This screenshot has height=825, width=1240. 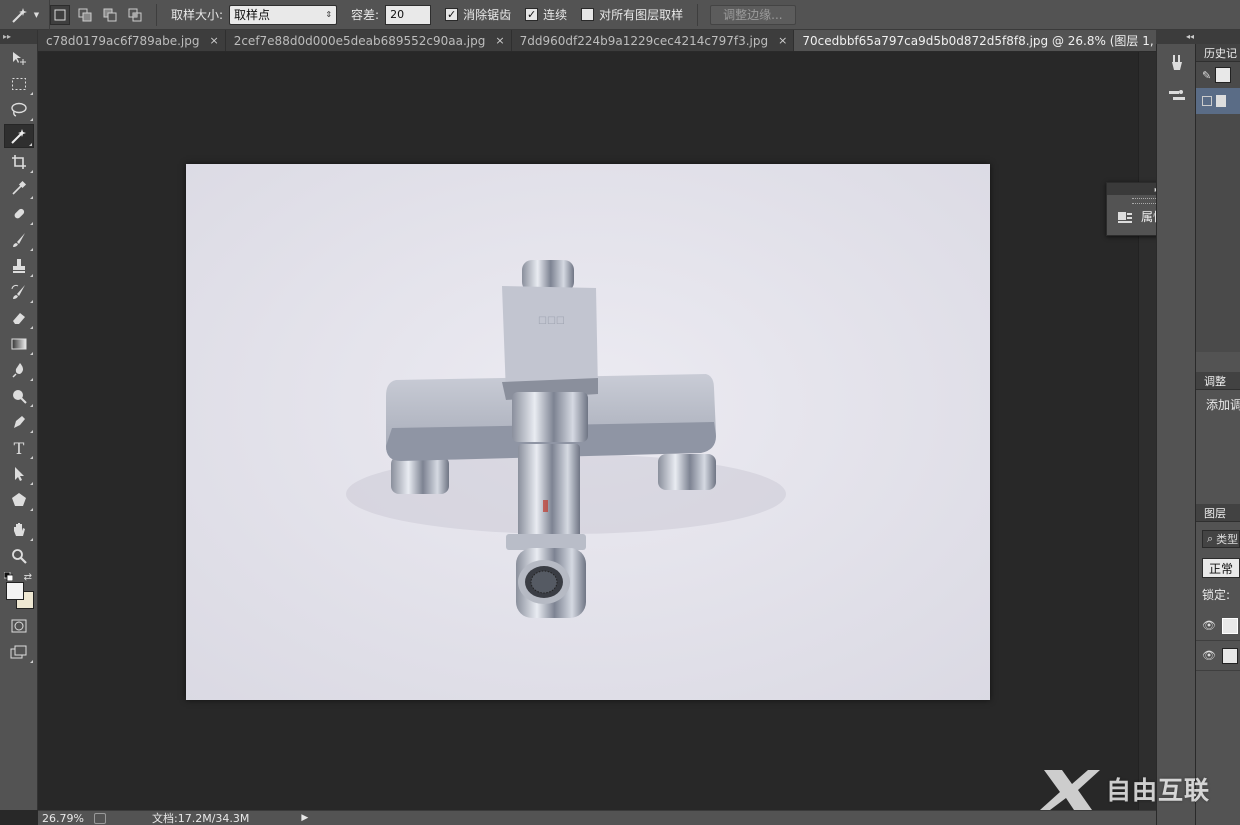 I want to click on new-selection-icon, so click(x=60, y=14).